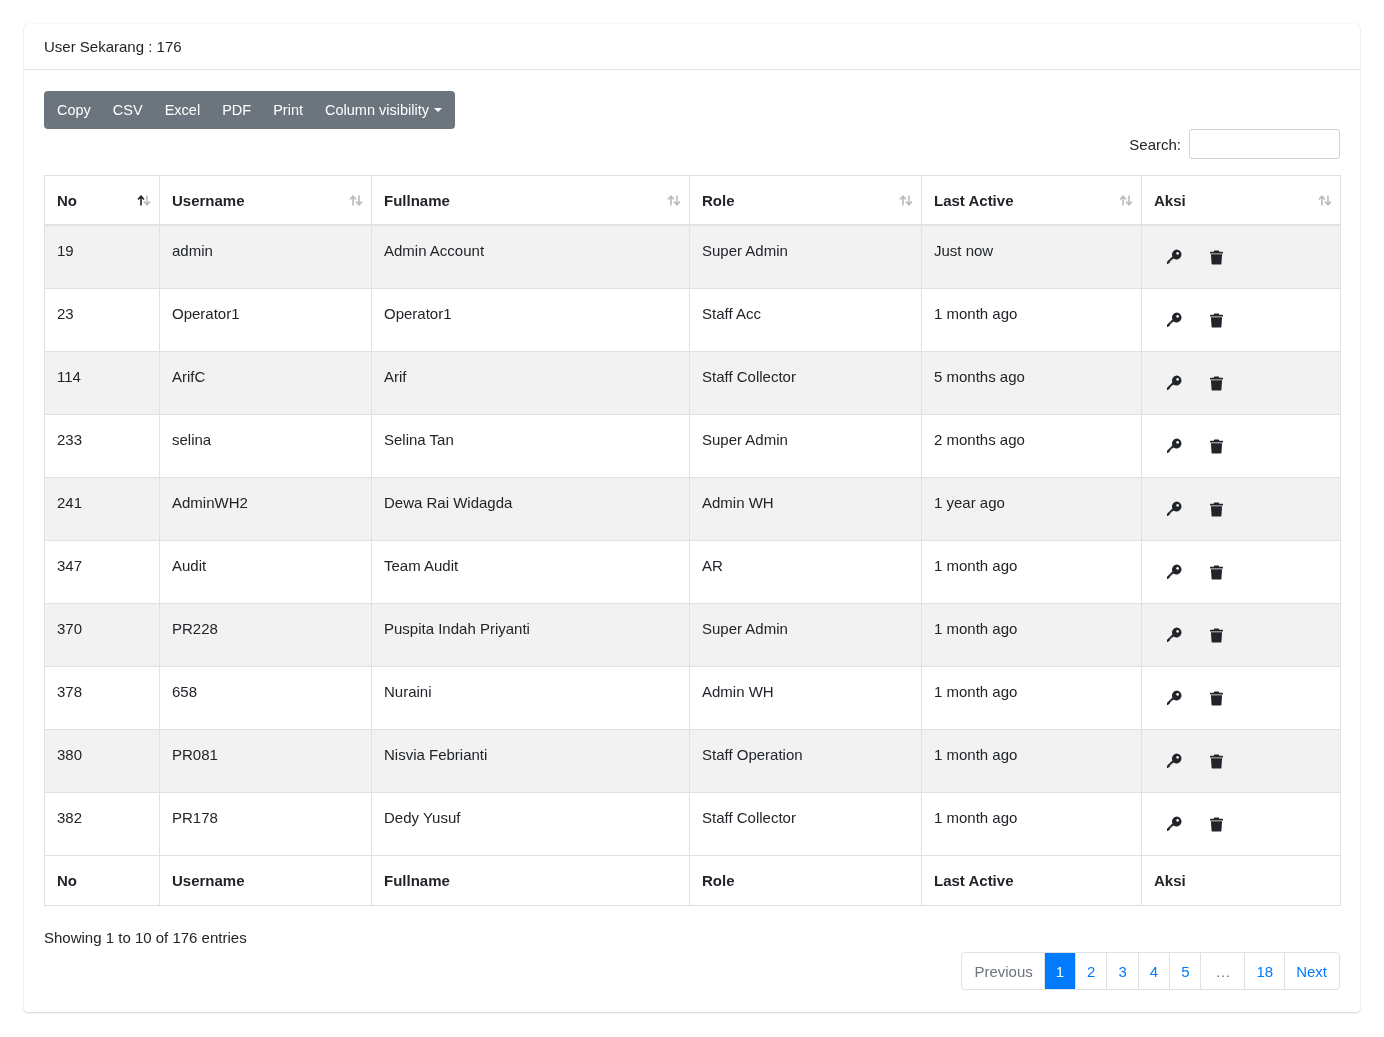 The width and height of the screenshot is (1384, 1037). What do you see at coordinates (102, 383) in the screenshot?
I see `table-cell: 114` at bounding box center [102, 383].